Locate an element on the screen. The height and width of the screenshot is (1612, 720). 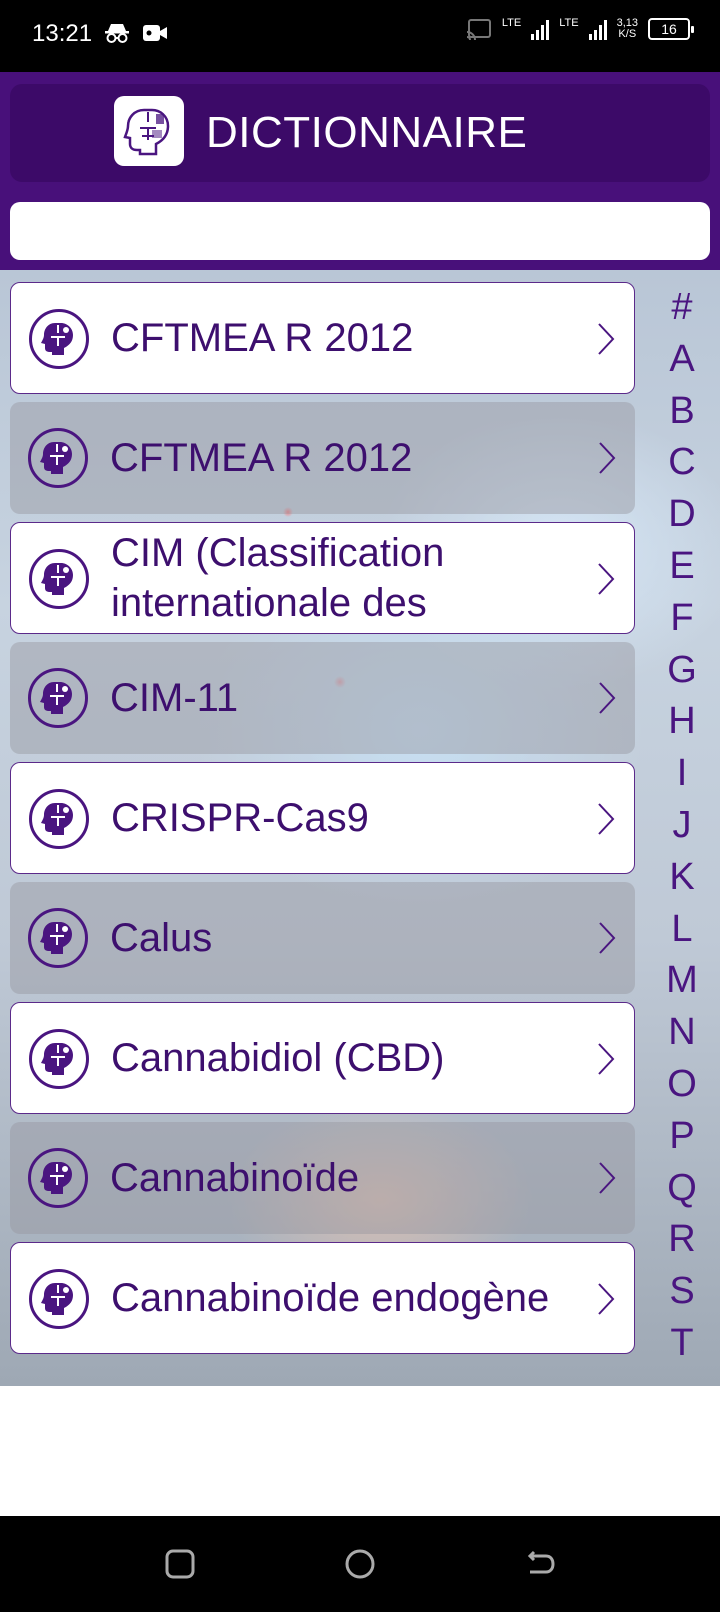
home-button is located at coordinates (360, 1564).